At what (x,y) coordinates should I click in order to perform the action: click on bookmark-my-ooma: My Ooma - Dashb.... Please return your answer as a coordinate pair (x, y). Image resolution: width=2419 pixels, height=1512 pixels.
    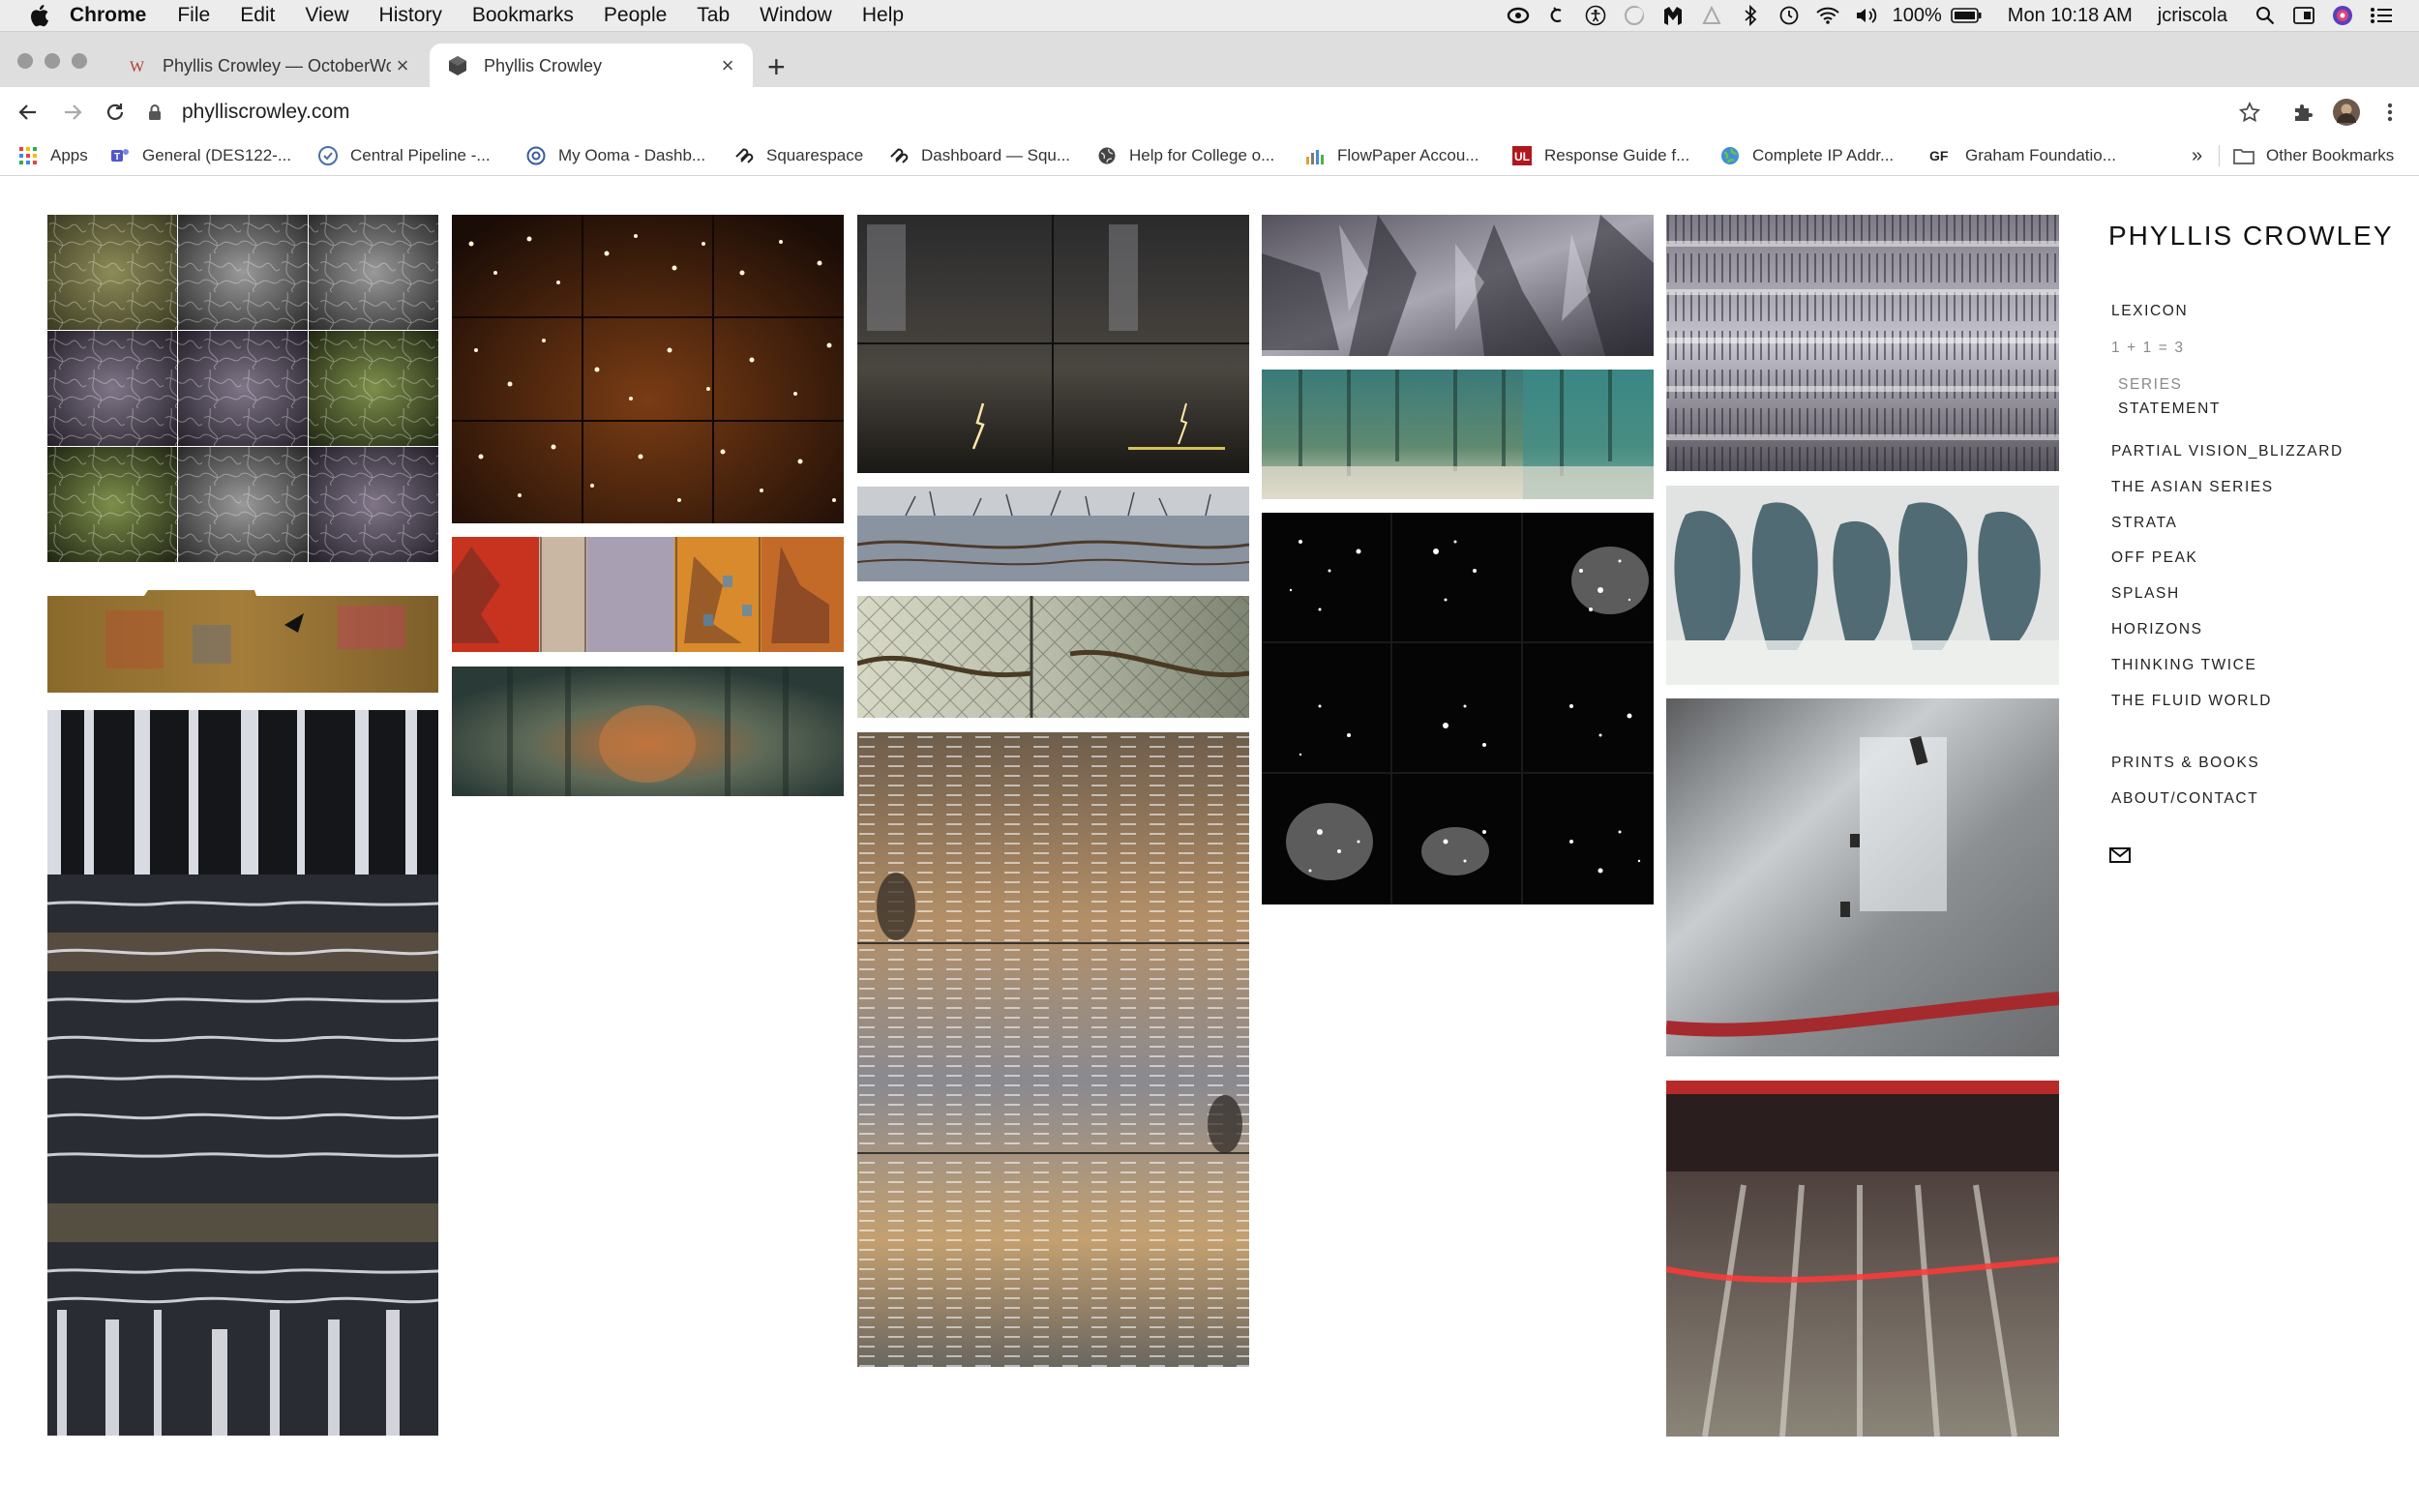
    Looking at the image, I should click on (615, 155).